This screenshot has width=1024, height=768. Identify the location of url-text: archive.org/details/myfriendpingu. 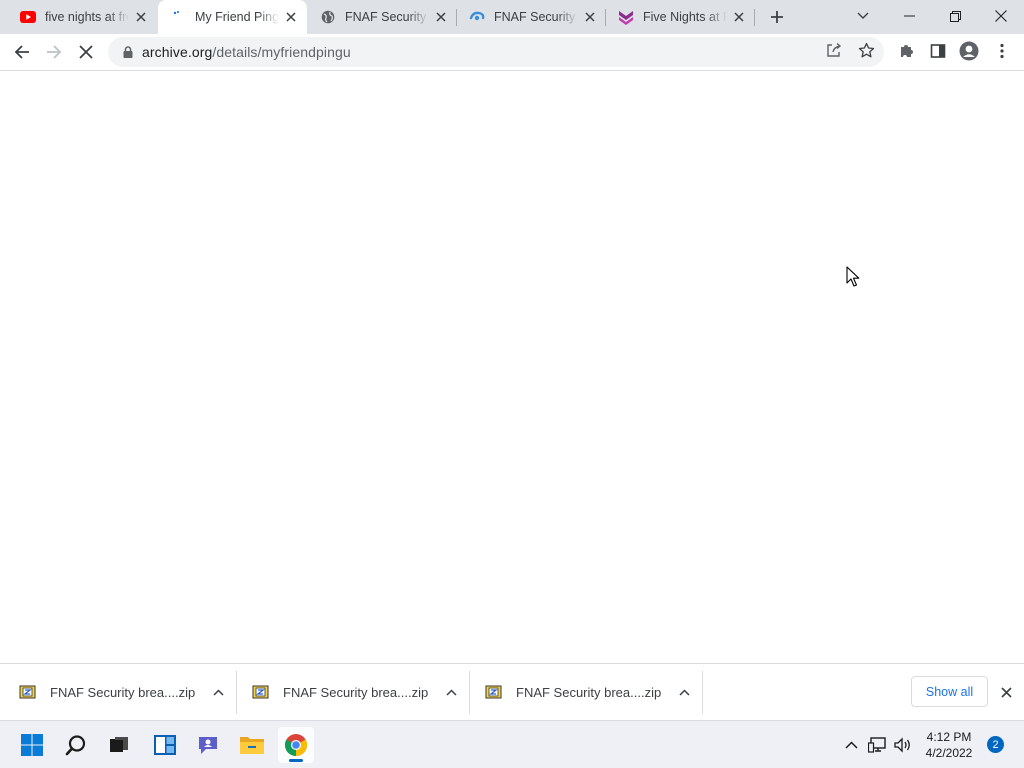
(246, 52).